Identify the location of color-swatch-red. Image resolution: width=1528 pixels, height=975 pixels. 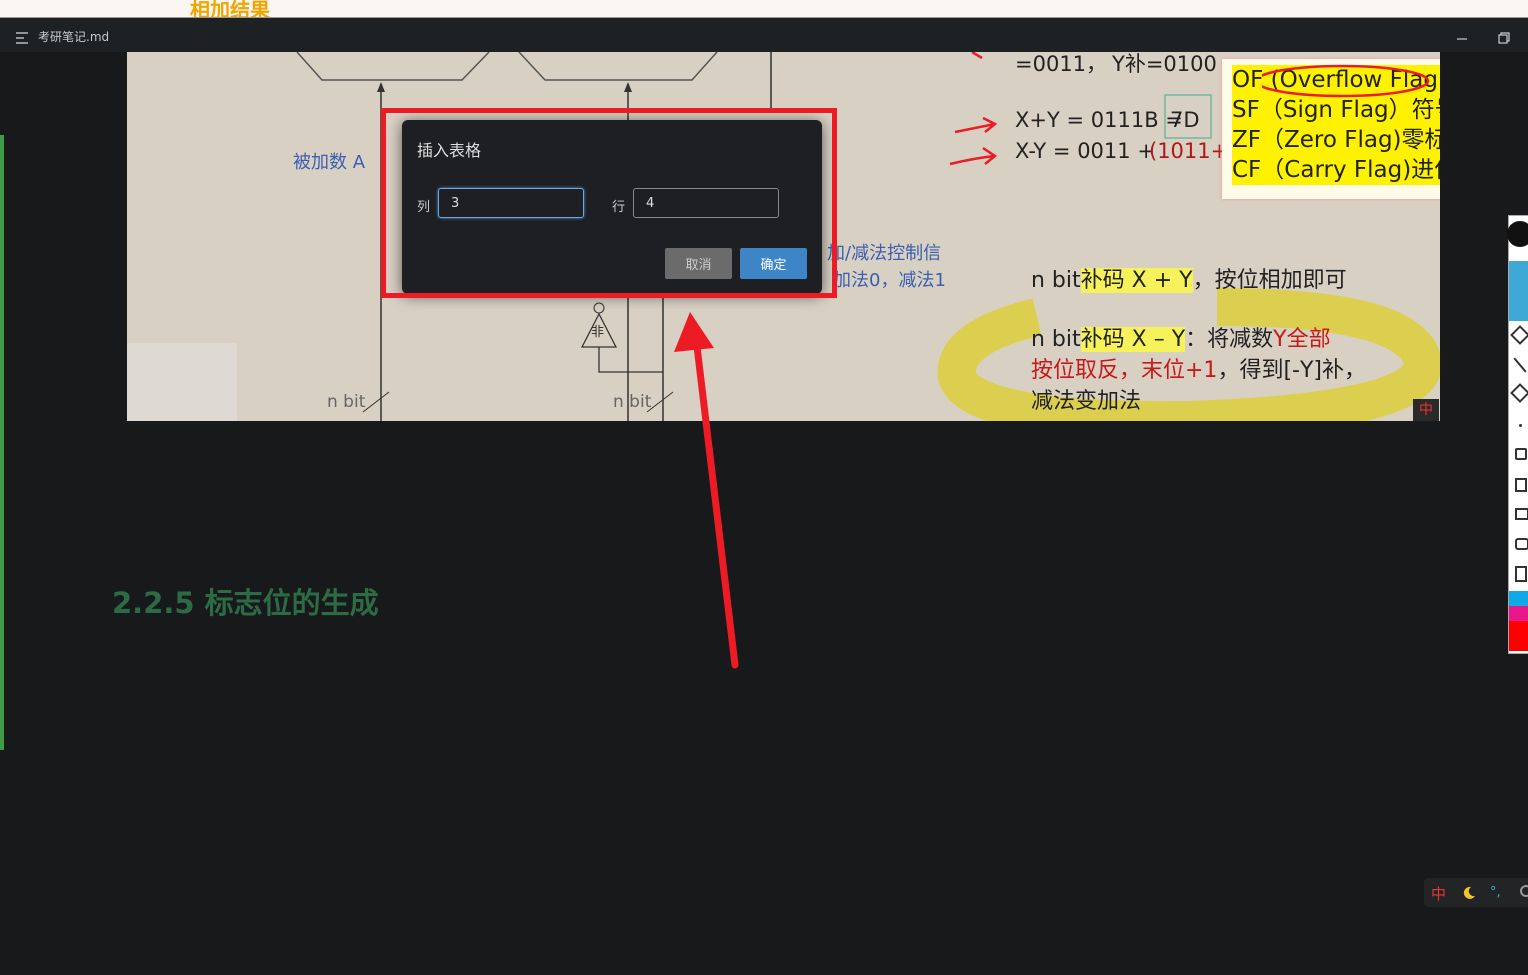
(1518, 636).